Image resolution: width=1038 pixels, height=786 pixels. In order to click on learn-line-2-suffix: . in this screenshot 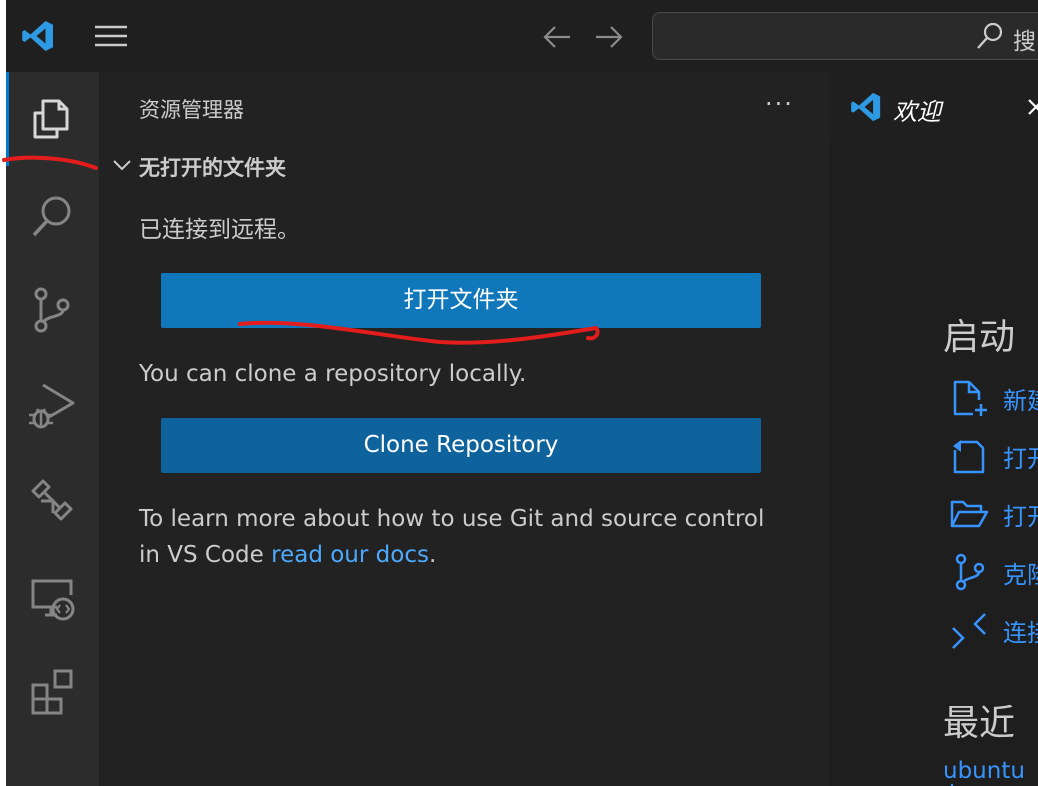, I will do `click(432, 555)`.